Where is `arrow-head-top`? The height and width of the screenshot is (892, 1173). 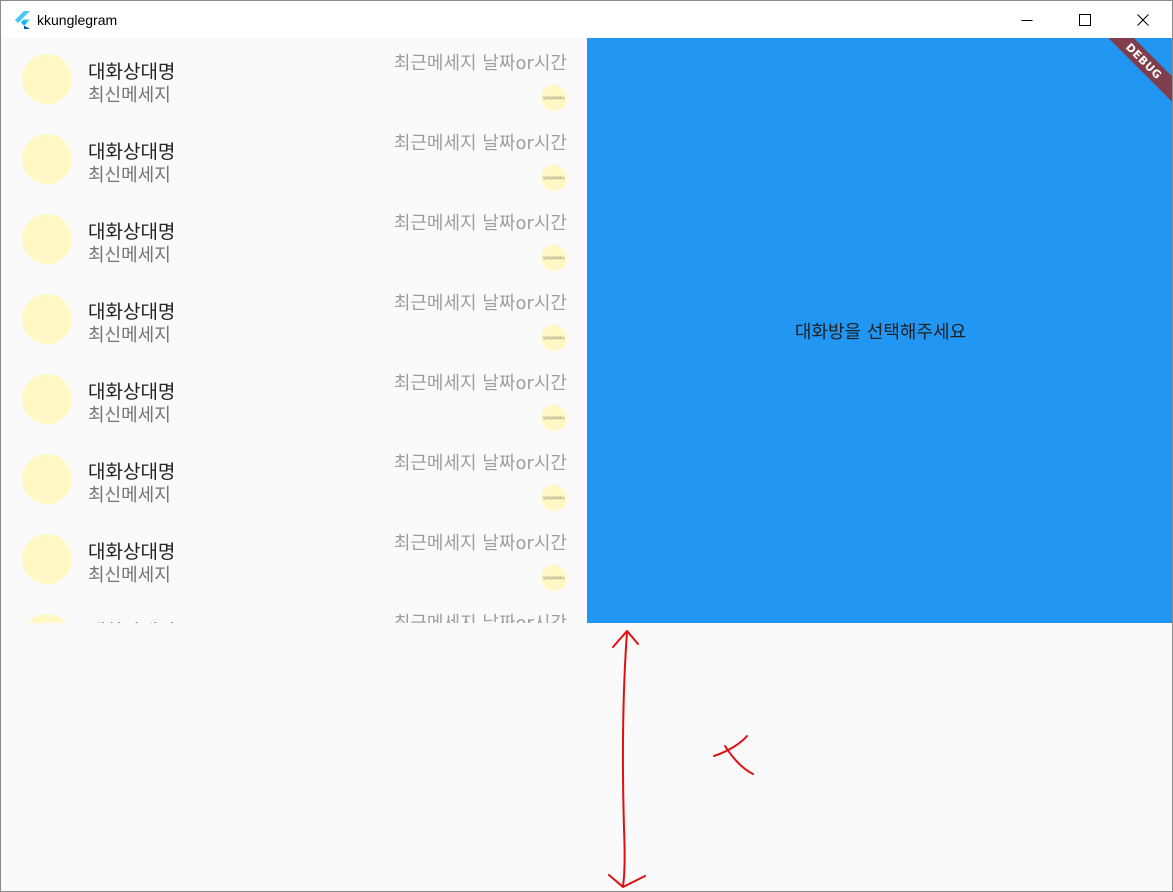
arrow-head-top is located at coordinates (625, 639).